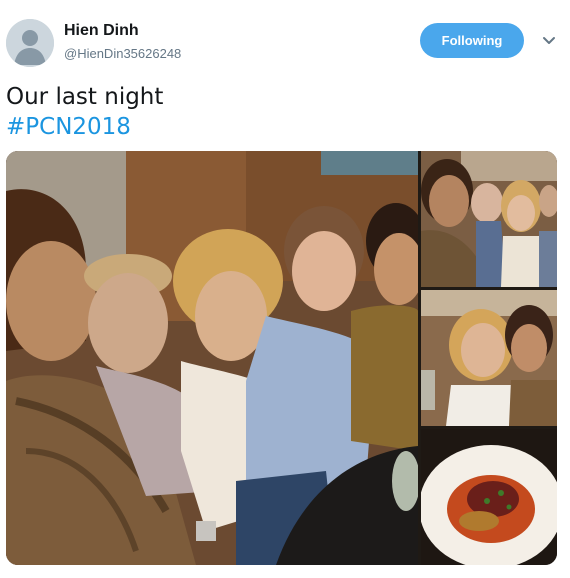 This screenshot has height=578, width=570. What do you see at coordinates (85, 97) in the screenshot?
I see `tweet-body: Our last night` at bounding box center [85, 97].